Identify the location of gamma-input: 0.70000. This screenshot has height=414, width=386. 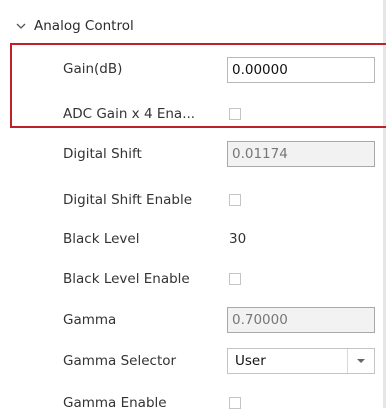
(301, 320).